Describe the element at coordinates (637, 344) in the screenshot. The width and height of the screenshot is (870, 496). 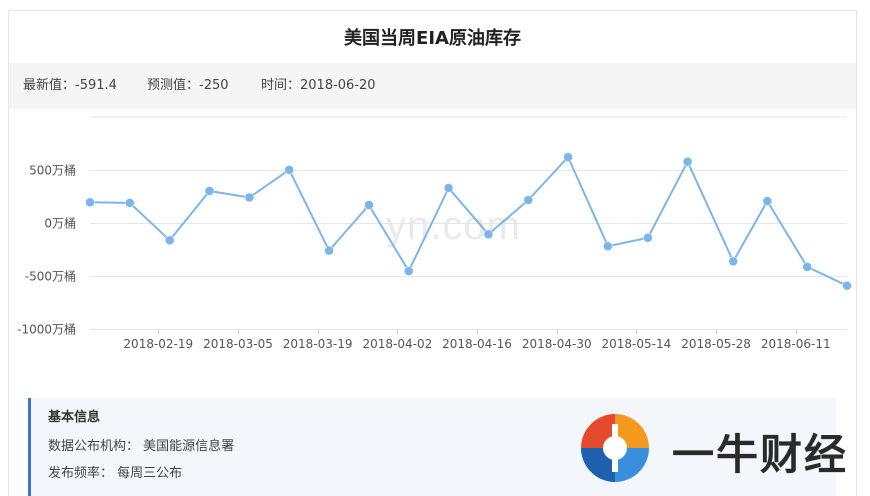
I see `x-tick-label: 2018-05-14` at that location.